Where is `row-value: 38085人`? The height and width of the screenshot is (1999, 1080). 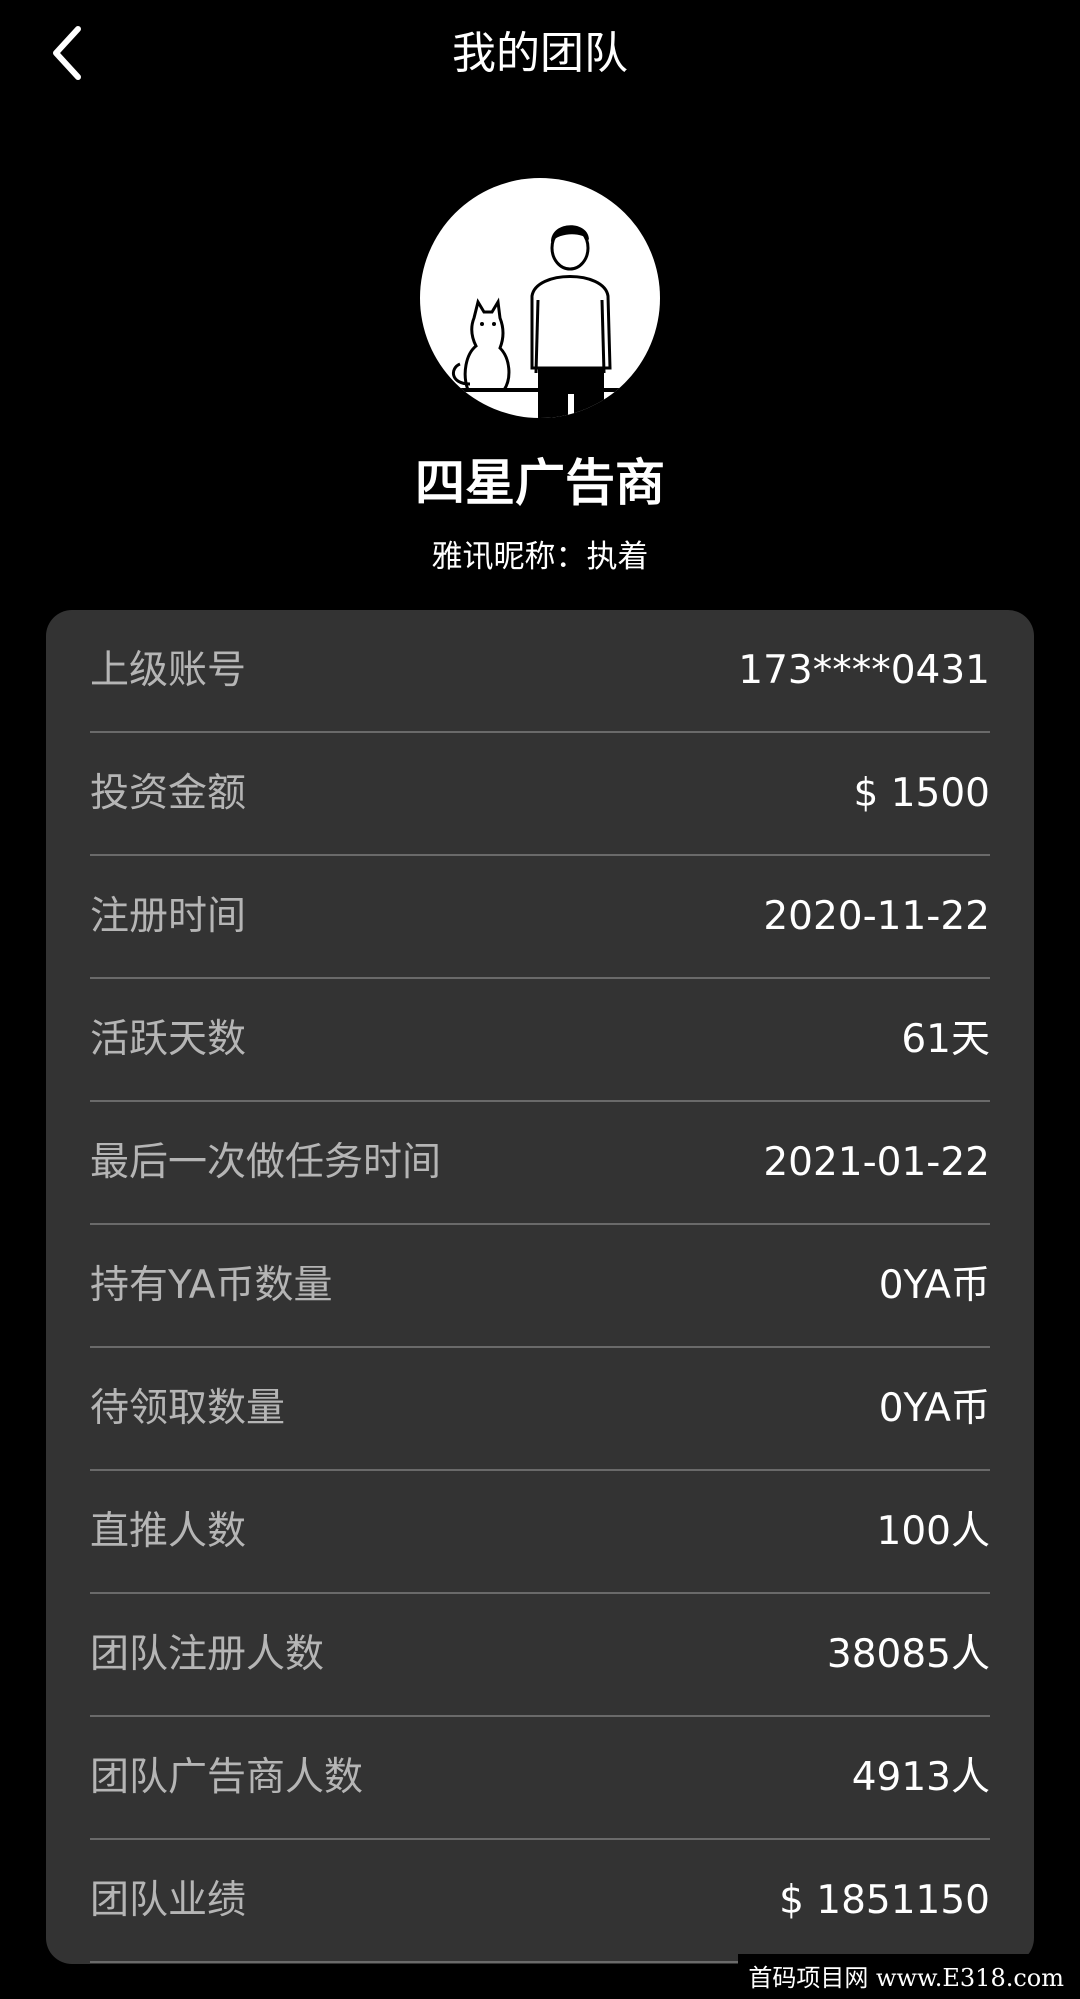 row-value: 38085人 is located at coordinates (908, 1654).